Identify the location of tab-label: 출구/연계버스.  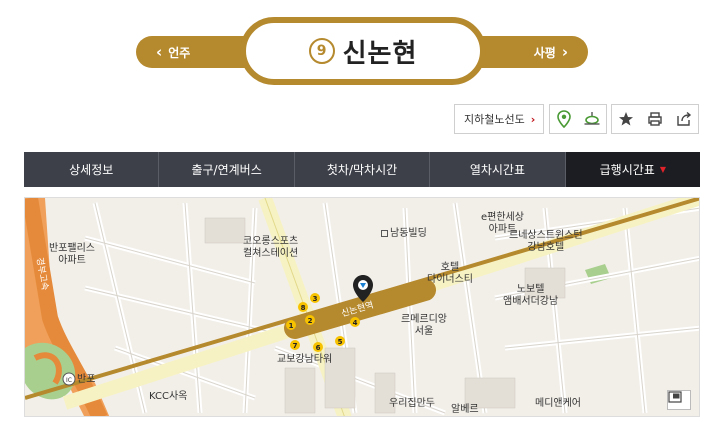
(226, 170).